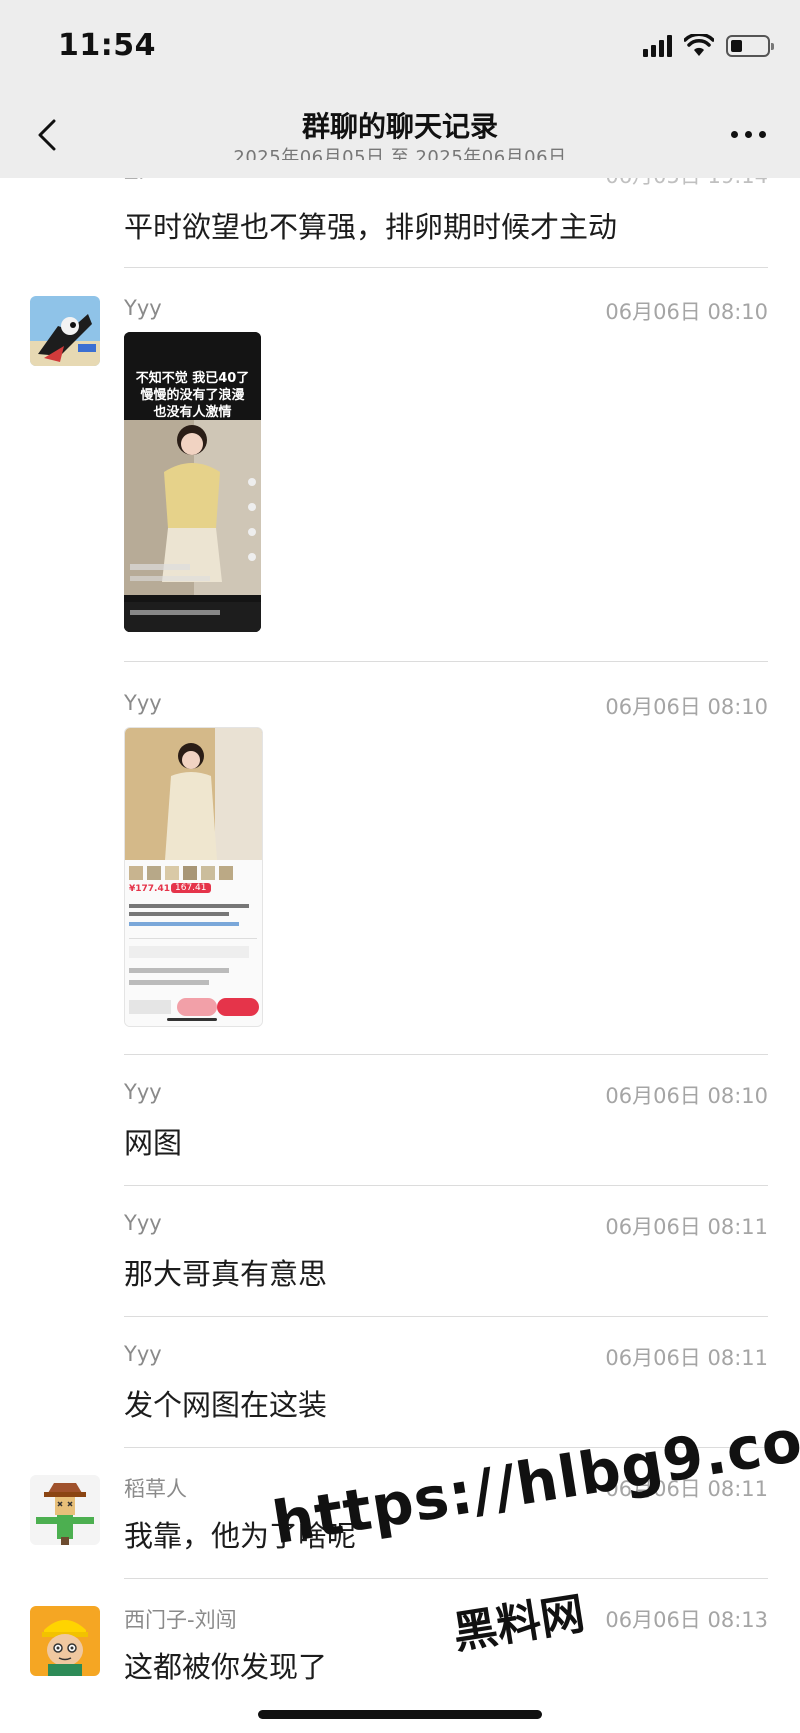 Image resolution: width=800 pixels, height=1733 pixels. I want to click on product-price-tag: 167.41, so click(191, 888).